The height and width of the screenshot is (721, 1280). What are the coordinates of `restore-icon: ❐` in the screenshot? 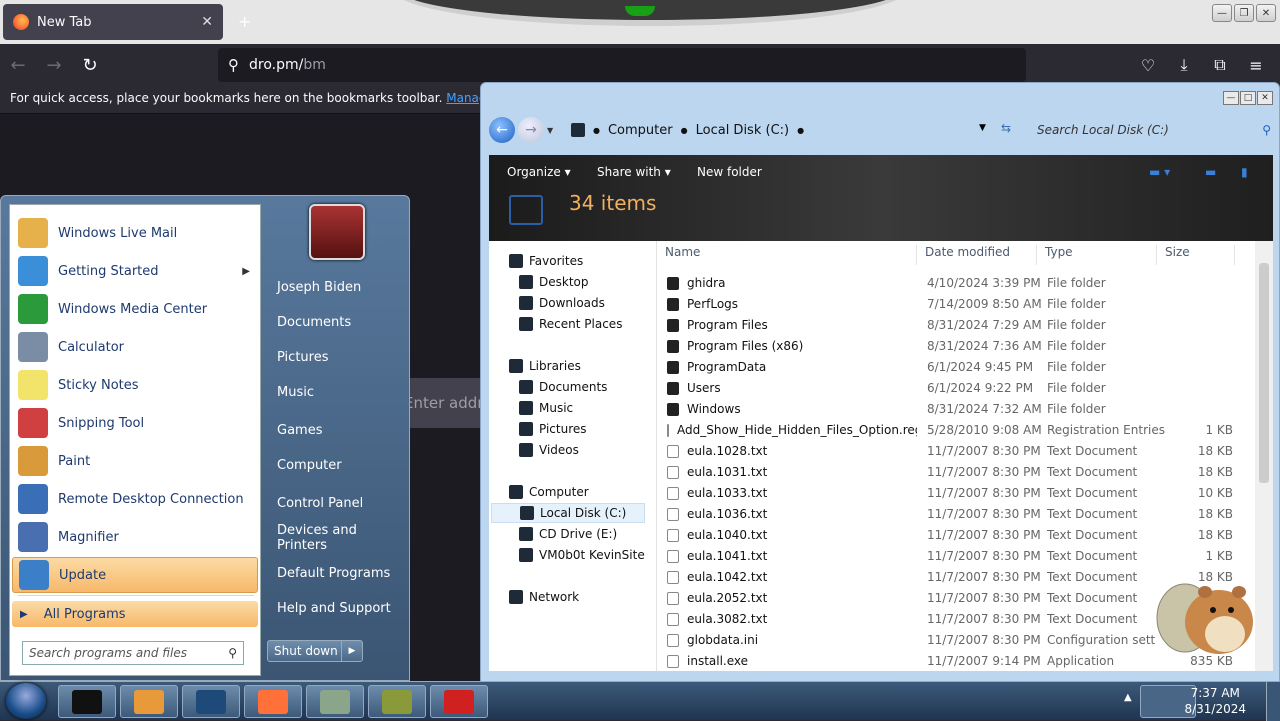 It's located at (1244, 13).